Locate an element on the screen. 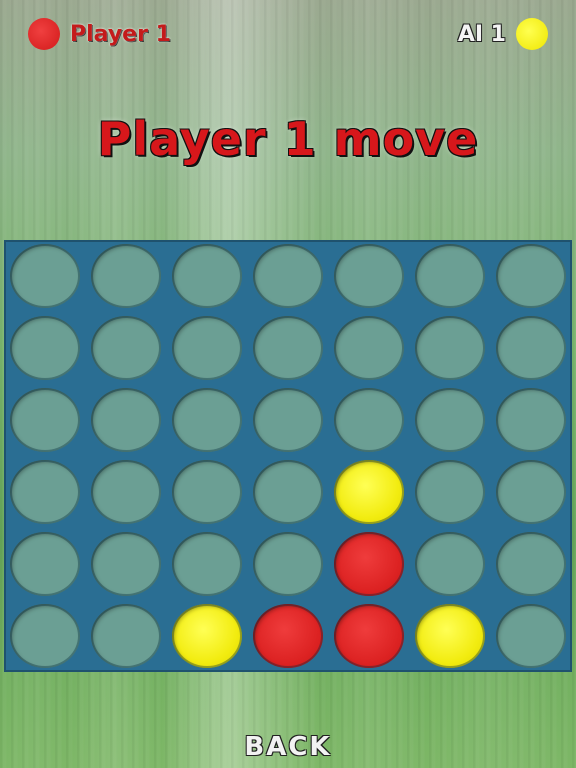 The height and width of the screenshot is (768, 576). ai-score: AI 1 is located at coordinates (503, 34).